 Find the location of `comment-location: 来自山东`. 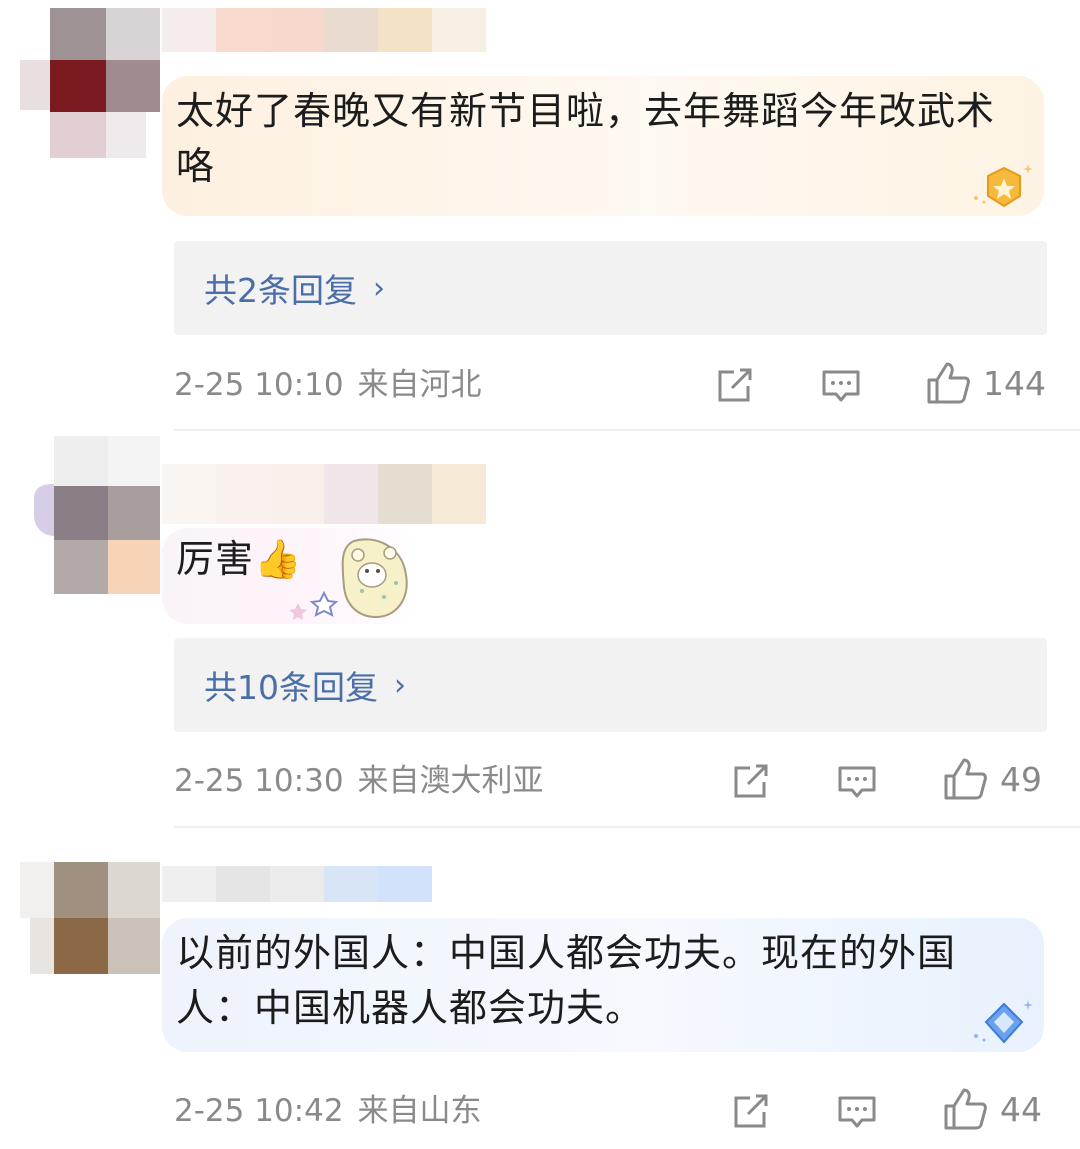

comment-location: 来自山东 is located at coordinates (419, 1111).